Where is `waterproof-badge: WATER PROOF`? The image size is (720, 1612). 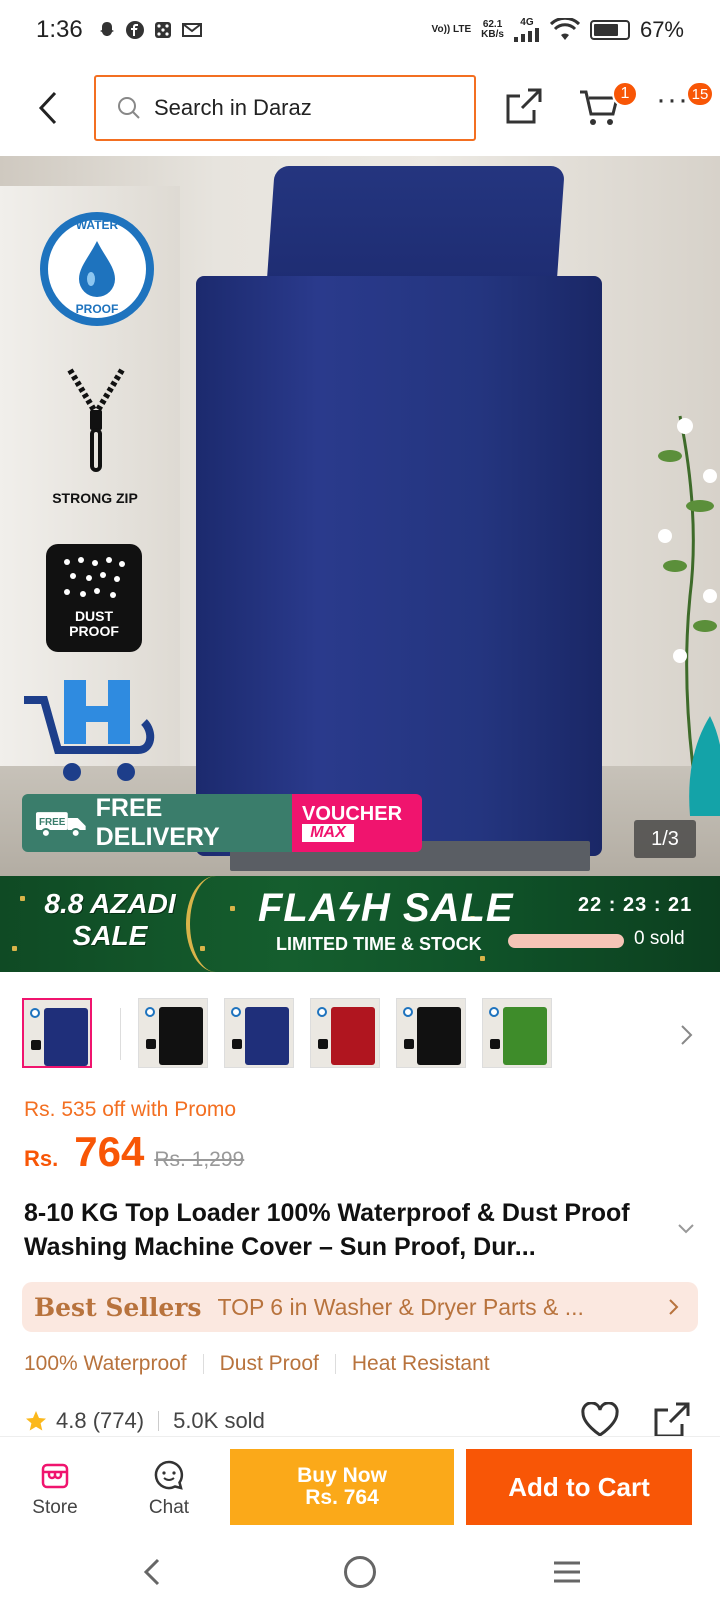
waterproof-badge: WATER PROOF is located at coordinates (97, 269).